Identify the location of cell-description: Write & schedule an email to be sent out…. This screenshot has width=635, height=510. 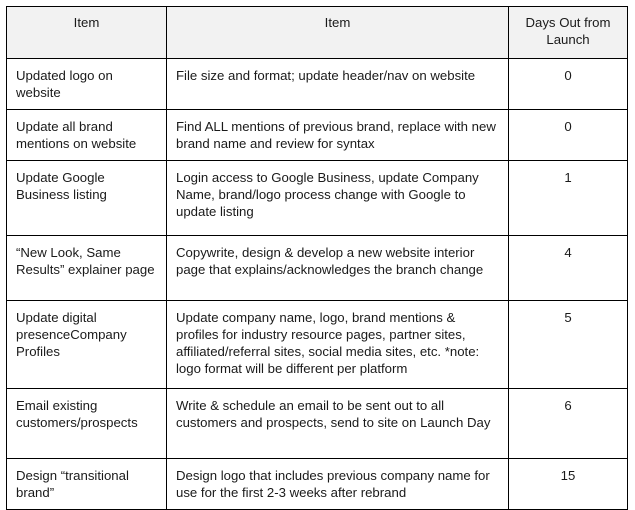
(337, 423).